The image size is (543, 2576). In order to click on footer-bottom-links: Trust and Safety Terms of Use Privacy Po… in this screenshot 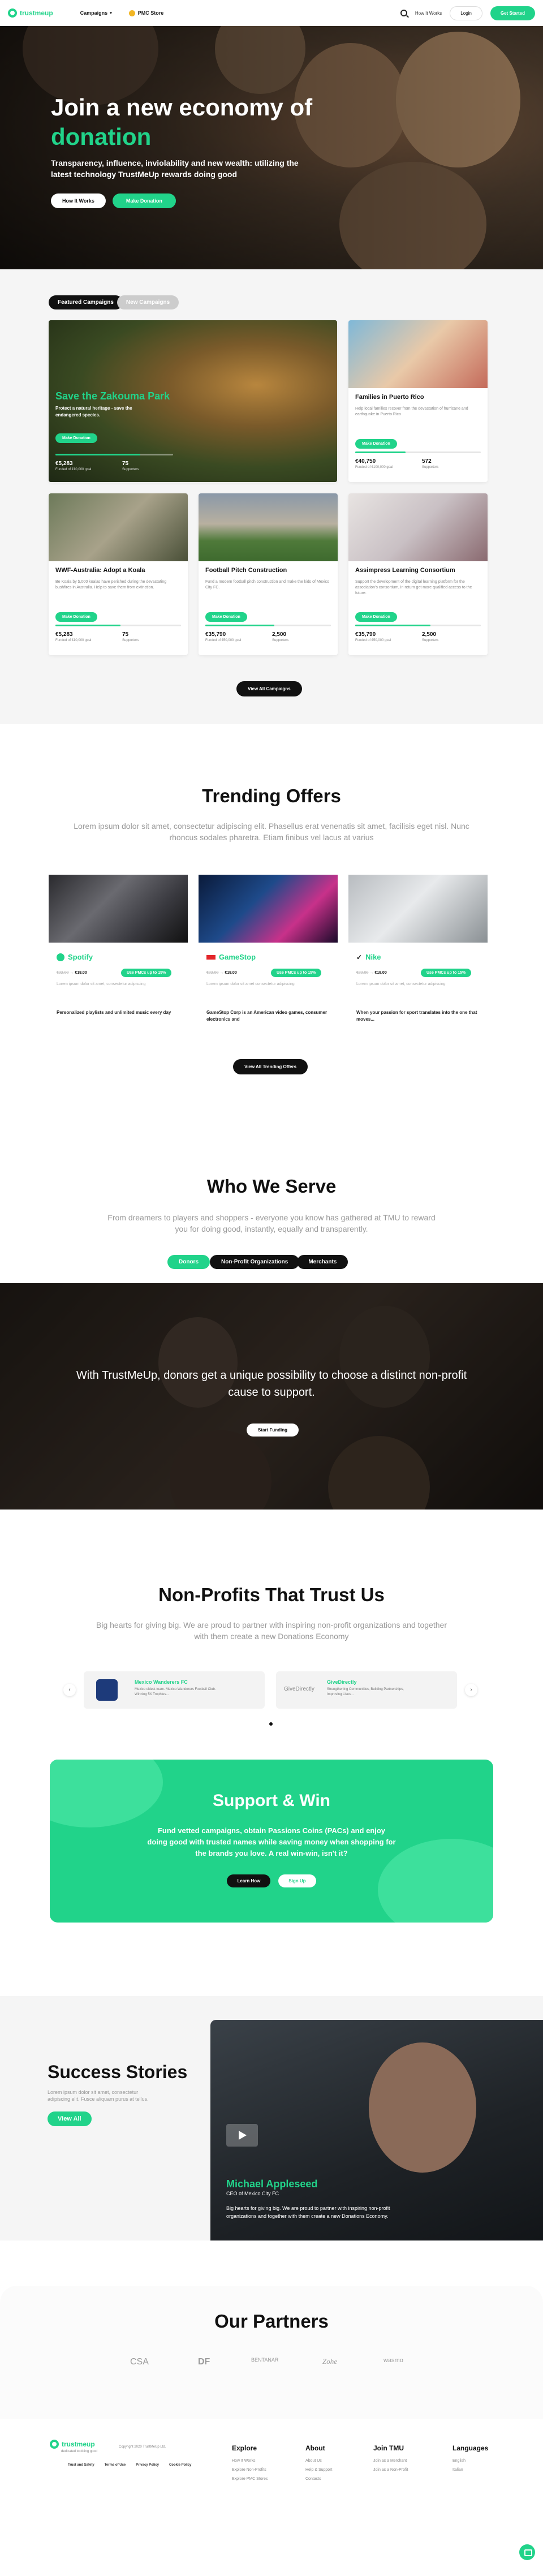, I will do `click(129, 2465)`.